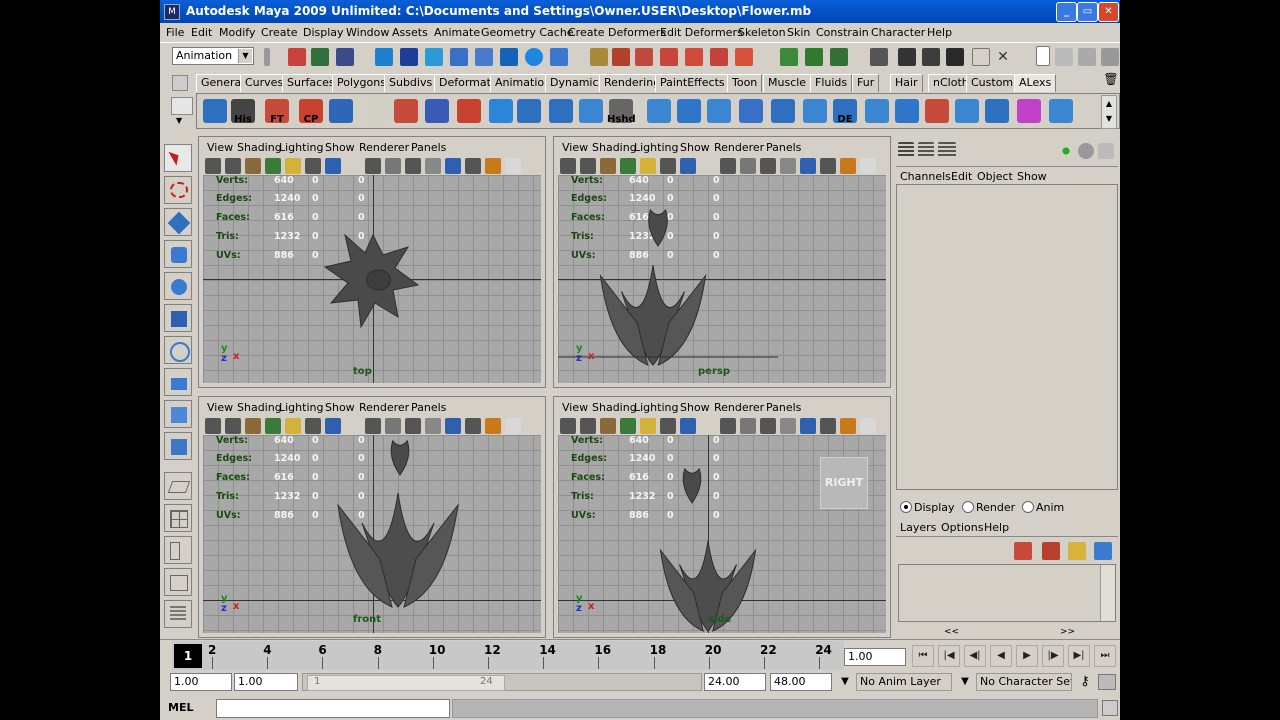 The width and height of the screenshot is (1280, 720). I want to click on poly-sphere-icon, so click(501, 111).